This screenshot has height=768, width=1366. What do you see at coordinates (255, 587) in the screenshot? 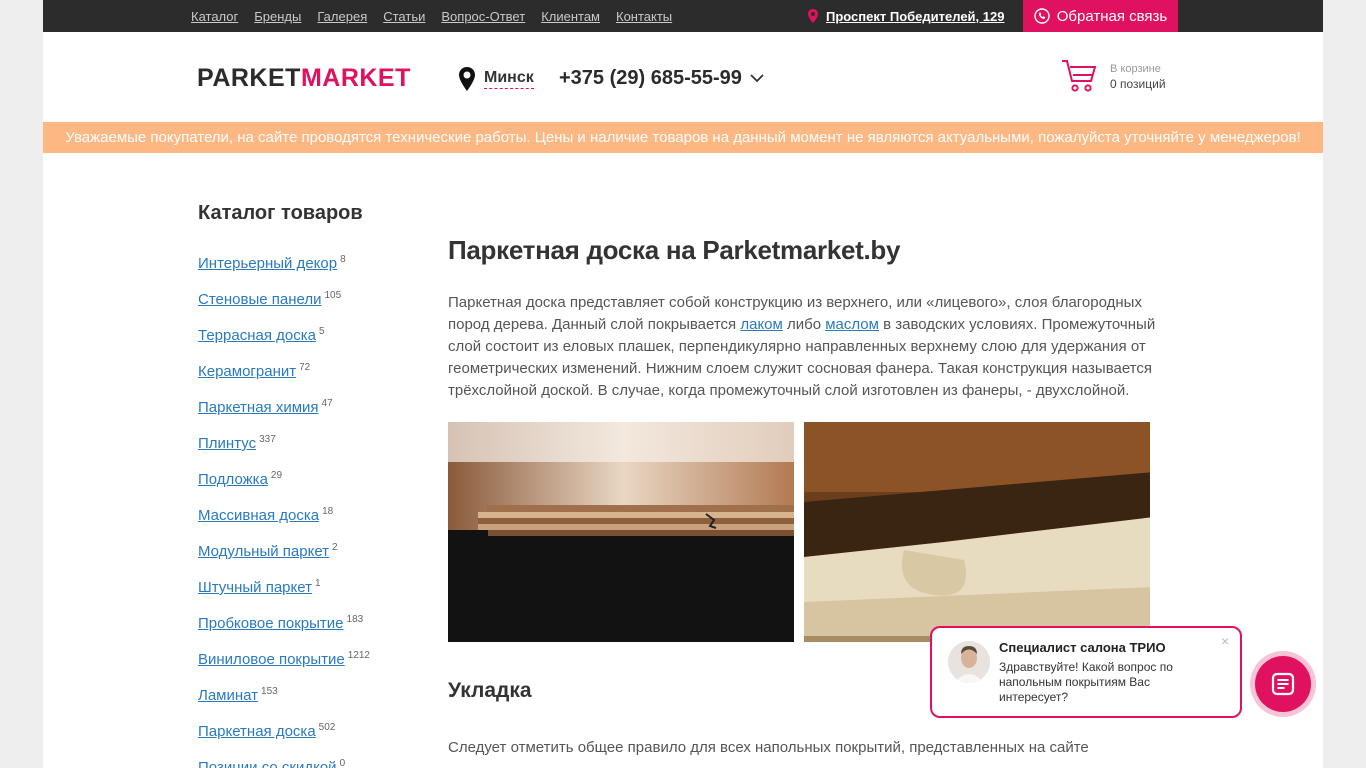
I see `catalog-item-link: Штучный паркет` at bounding box center [255, 587].